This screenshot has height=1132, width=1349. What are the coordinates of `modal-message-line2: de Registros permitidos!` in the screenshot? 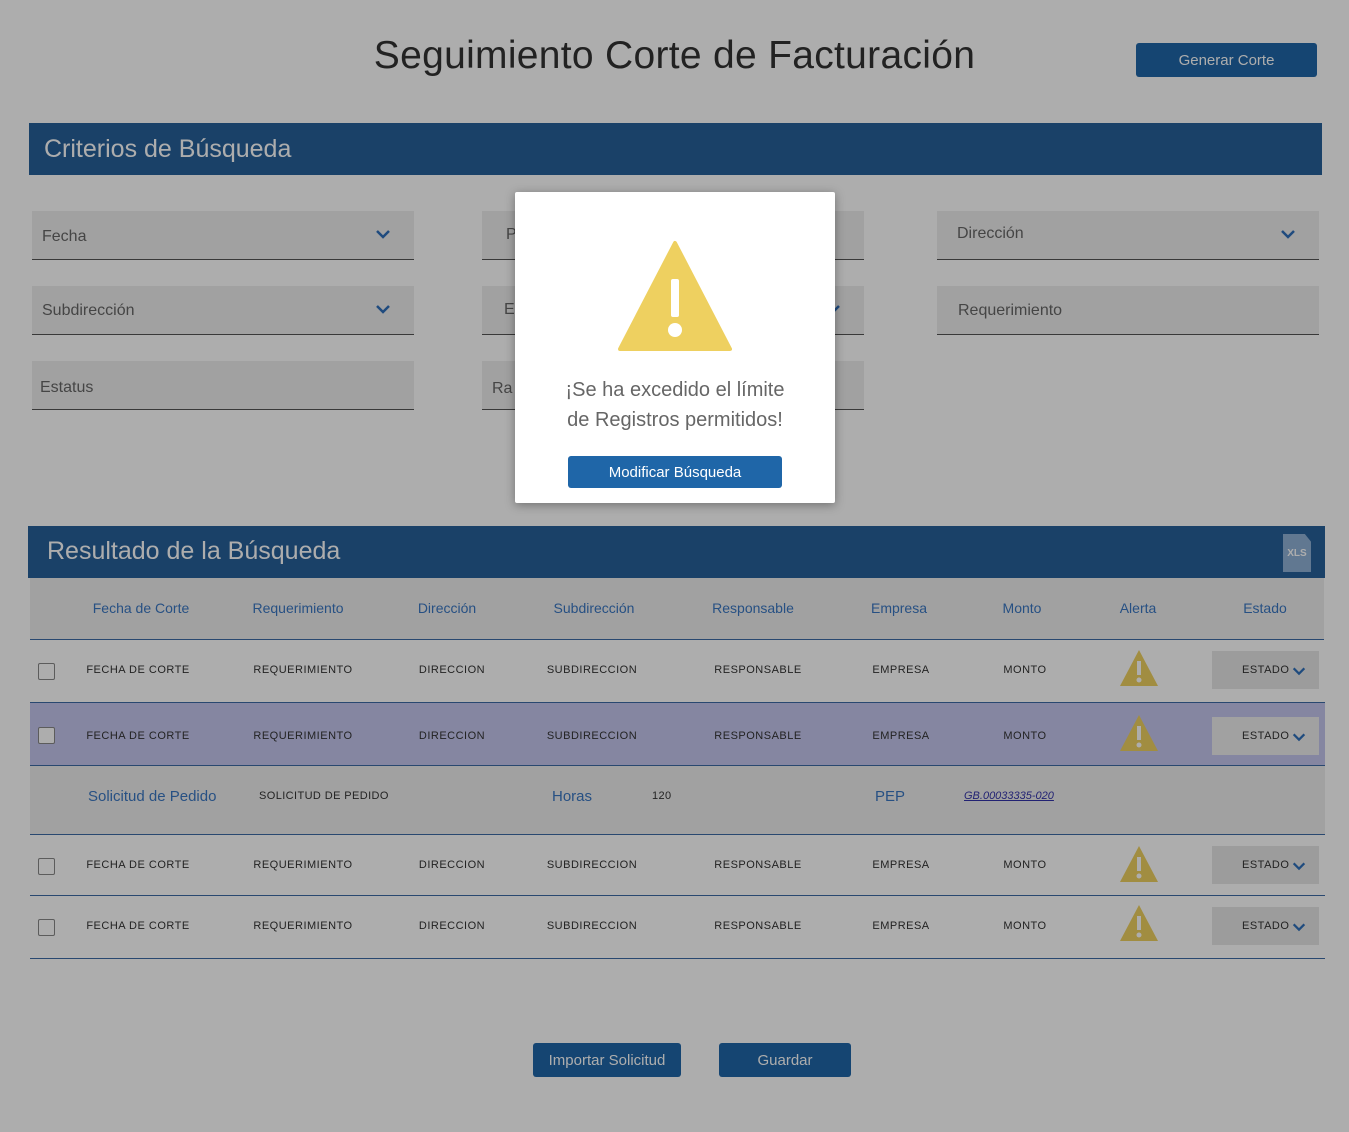 It's located at (675, 420).